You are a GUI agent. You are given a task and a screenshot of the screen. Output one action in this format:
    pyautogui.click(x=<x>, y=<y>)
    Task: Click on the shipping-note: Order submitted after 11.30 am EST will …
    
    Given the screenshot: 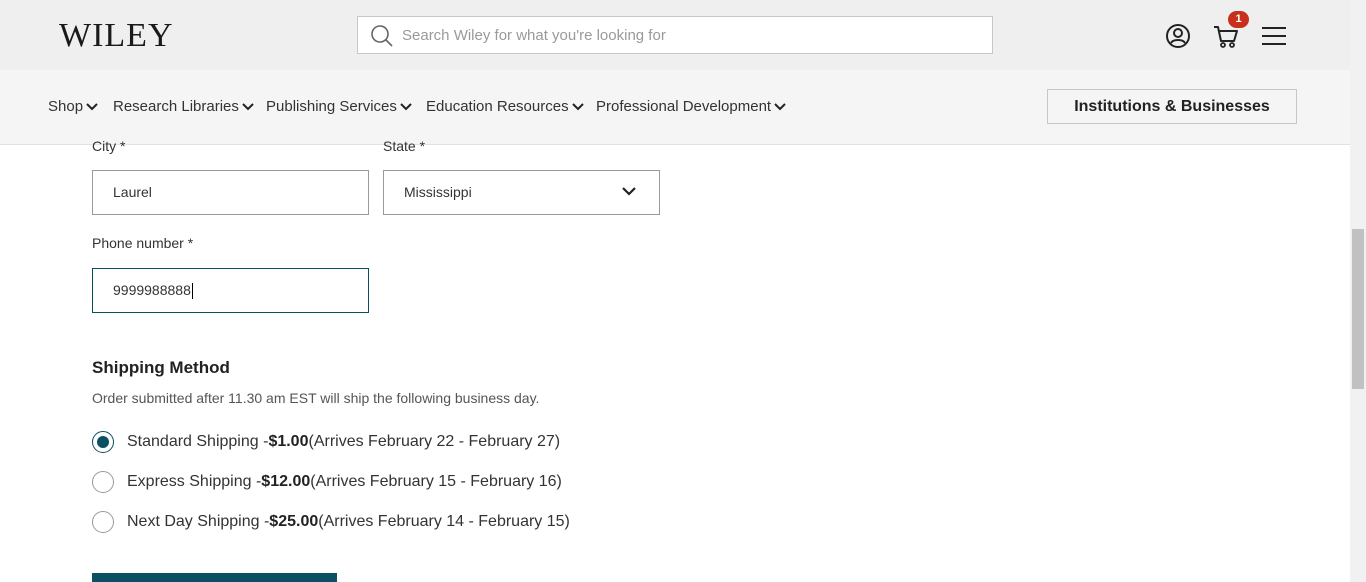 What is the action you would take?
    pyautogui.click(x=316, y=398)
    